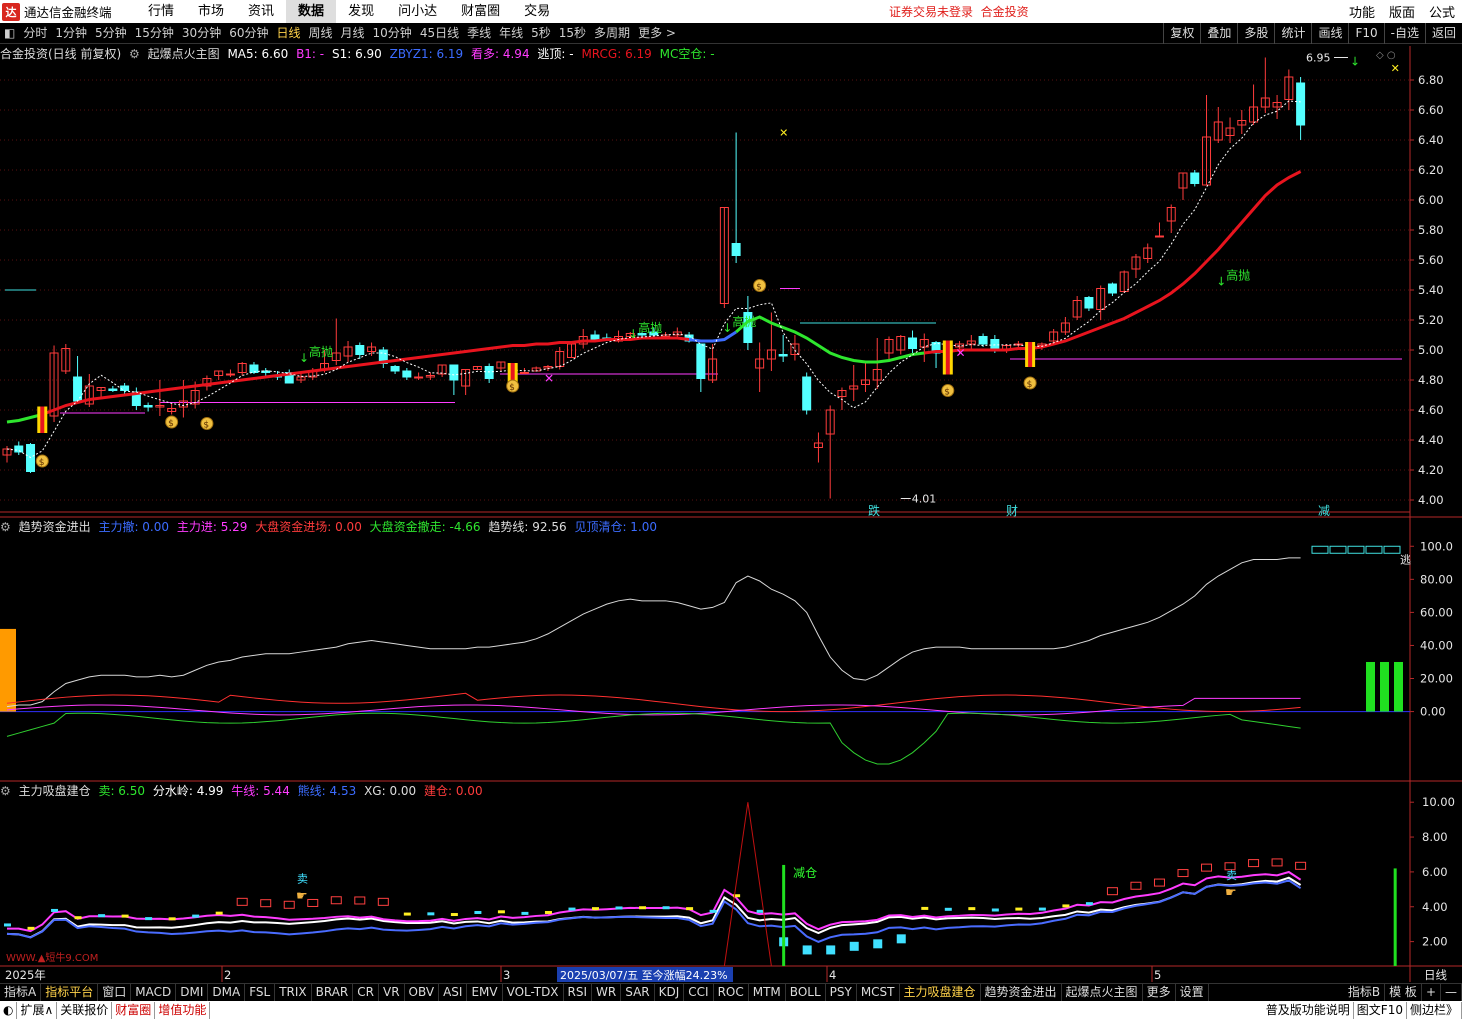  What do you see at coordinates (841, 992) in the screenshot?
I see `indicator-tab: PSY` at bounding box center [841, 992].